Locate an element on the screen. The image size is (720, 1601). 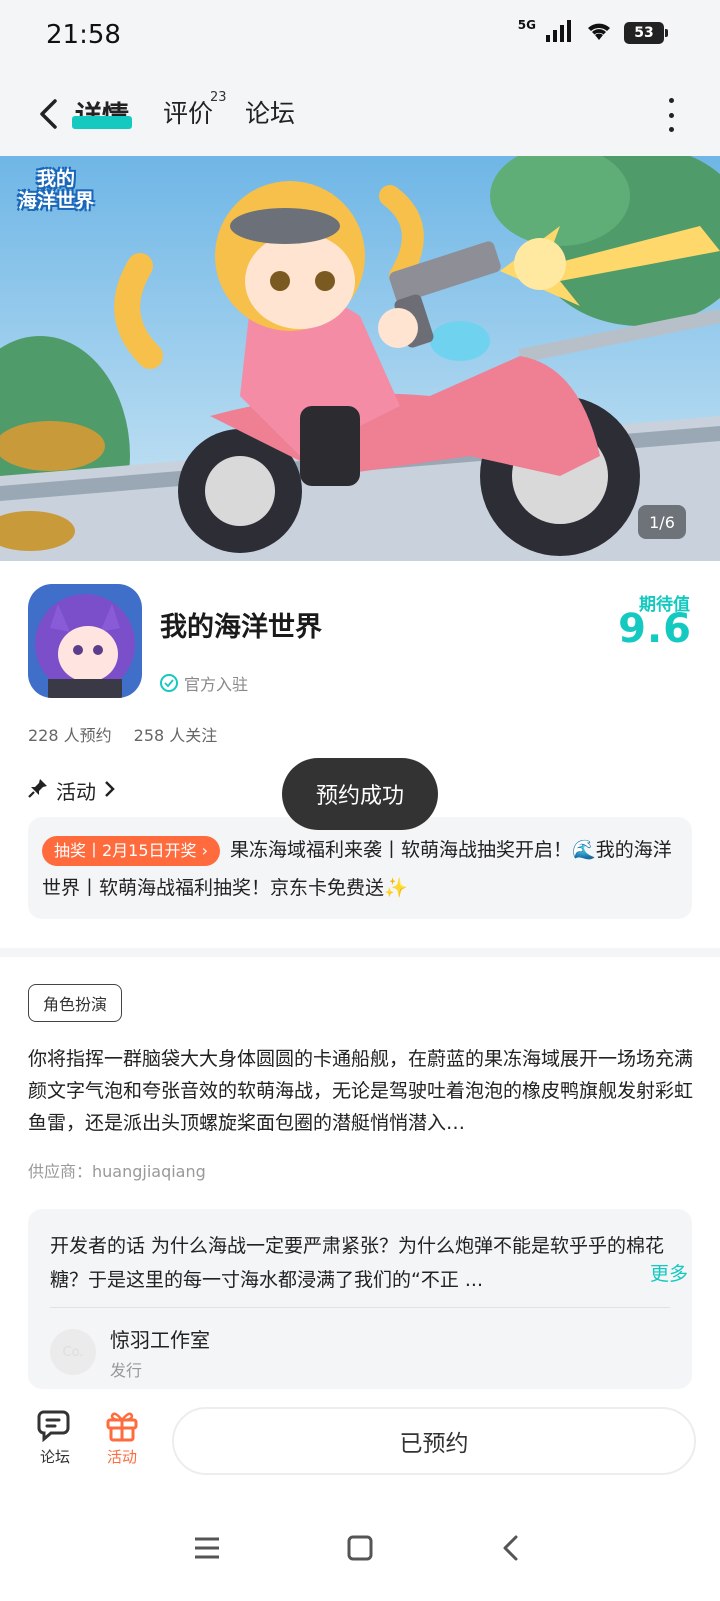
battery-icon: 53 is located at coordinates (646, 33).